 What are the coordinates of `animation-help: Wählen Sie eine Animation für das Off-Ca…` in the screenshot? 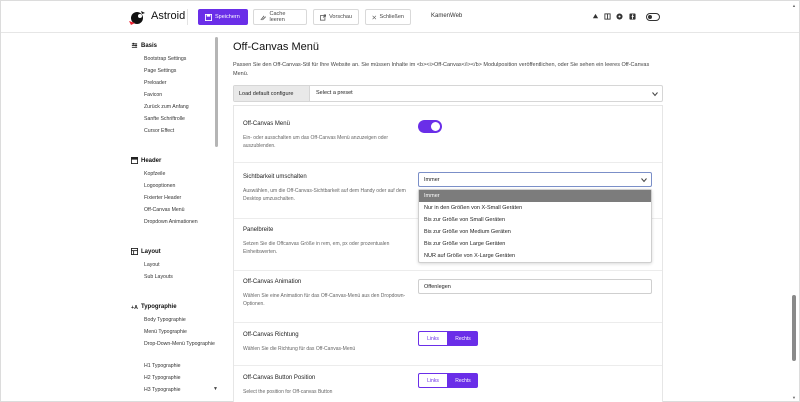 It's located at (324, 300).